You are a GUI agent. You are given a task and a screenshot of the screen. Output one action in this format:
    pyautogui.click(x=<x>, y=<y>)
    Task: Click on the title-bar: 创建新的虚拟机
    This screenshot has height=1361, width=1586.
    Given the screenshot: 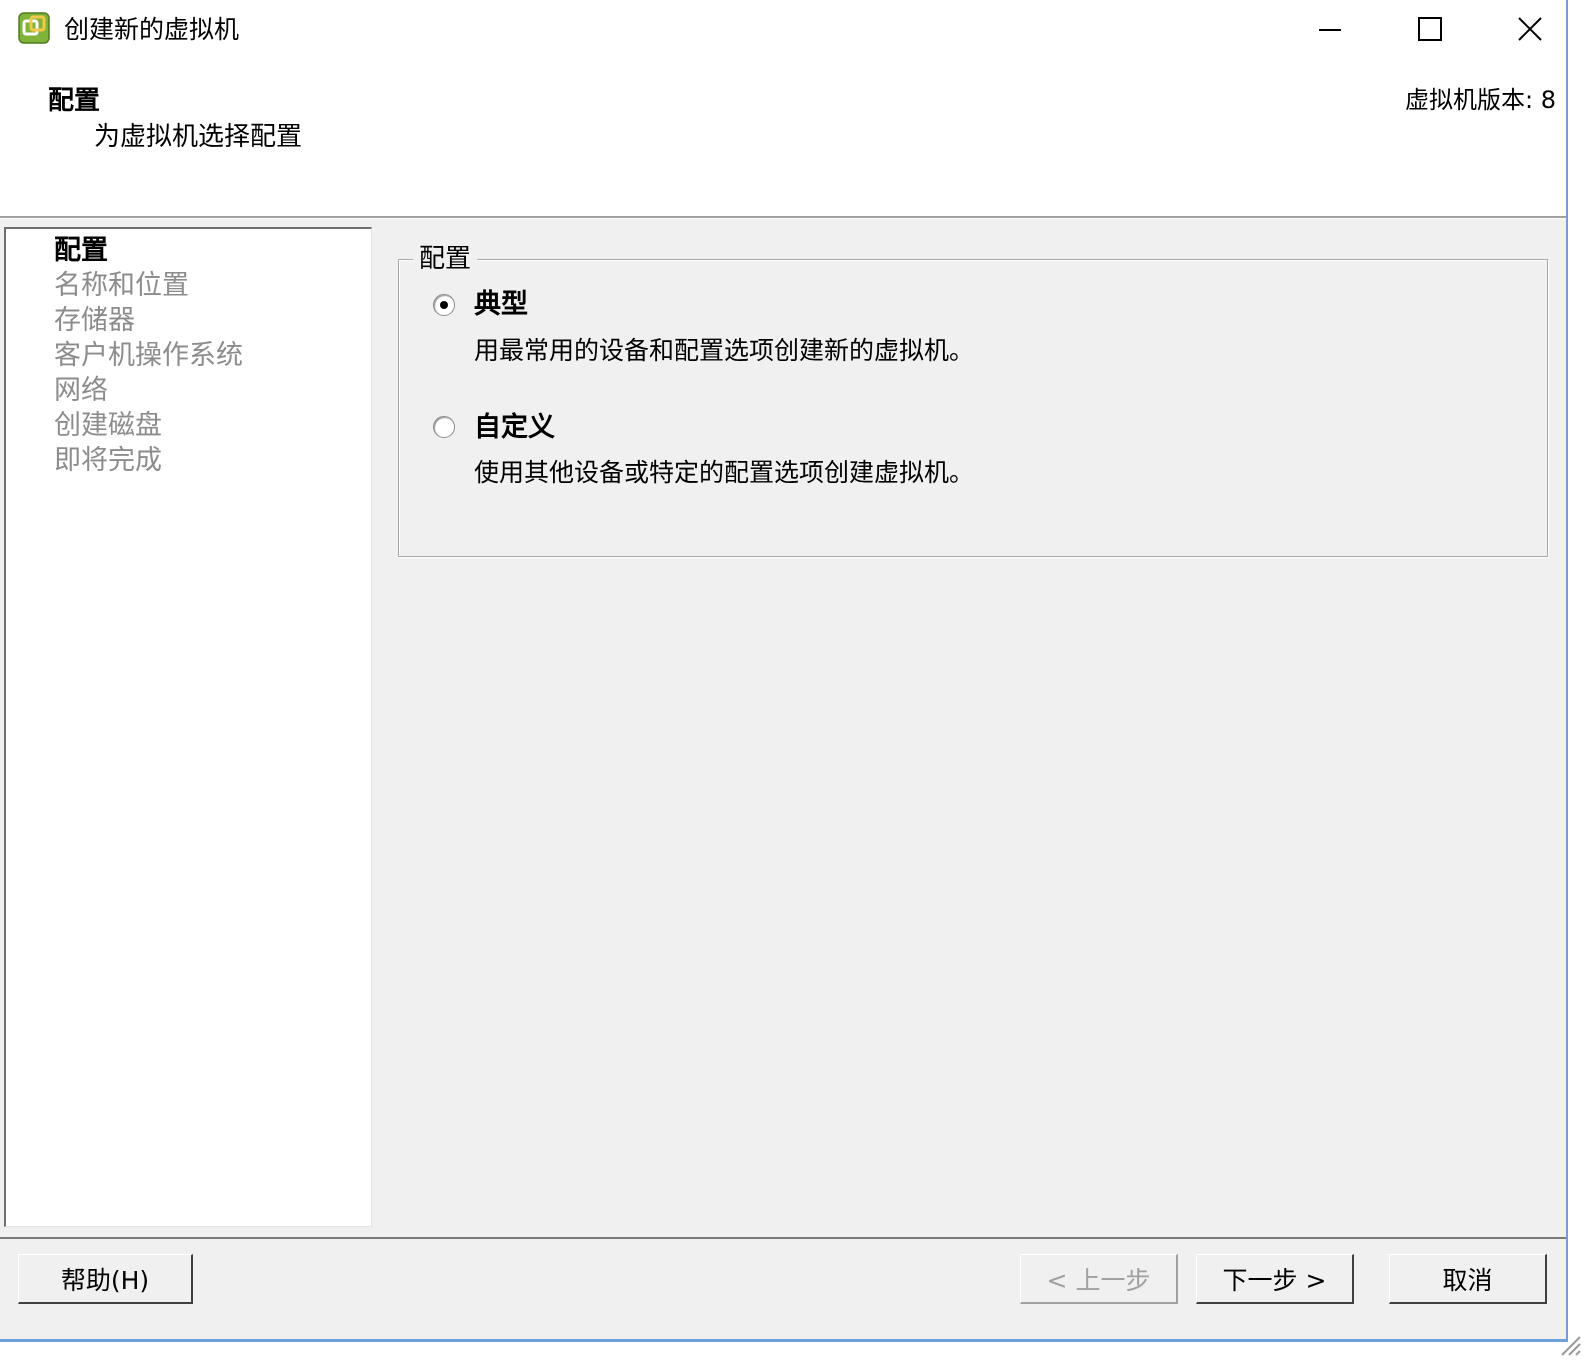 What is the action you would take?
    pyautogui.click(x=793, y=30)
    